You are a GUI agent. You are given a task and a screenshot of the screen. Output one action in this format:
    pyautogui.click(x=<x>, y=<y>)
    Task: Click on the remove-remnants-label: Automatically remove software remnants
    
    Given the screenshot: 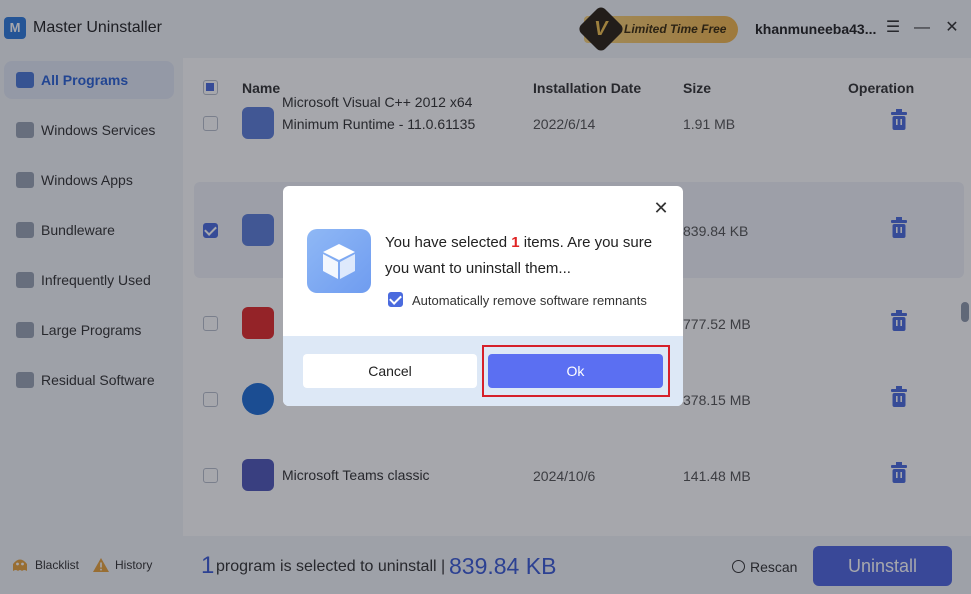 What is the action you would take?
    pyautogui.click(x=529, y=300)
    